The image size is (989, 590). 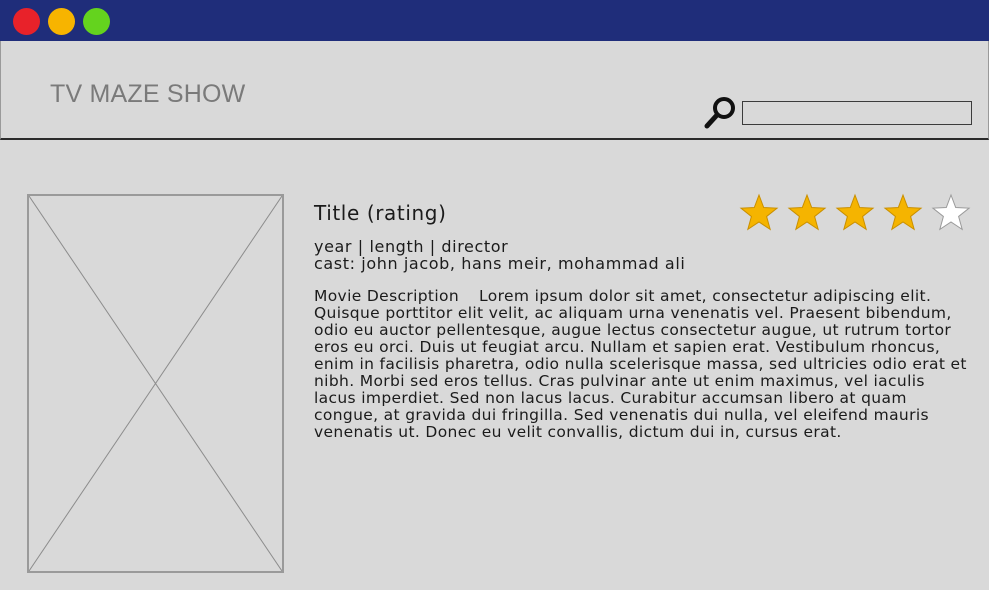 I want to click on window-maximize-button, so click(x=96, y=21).